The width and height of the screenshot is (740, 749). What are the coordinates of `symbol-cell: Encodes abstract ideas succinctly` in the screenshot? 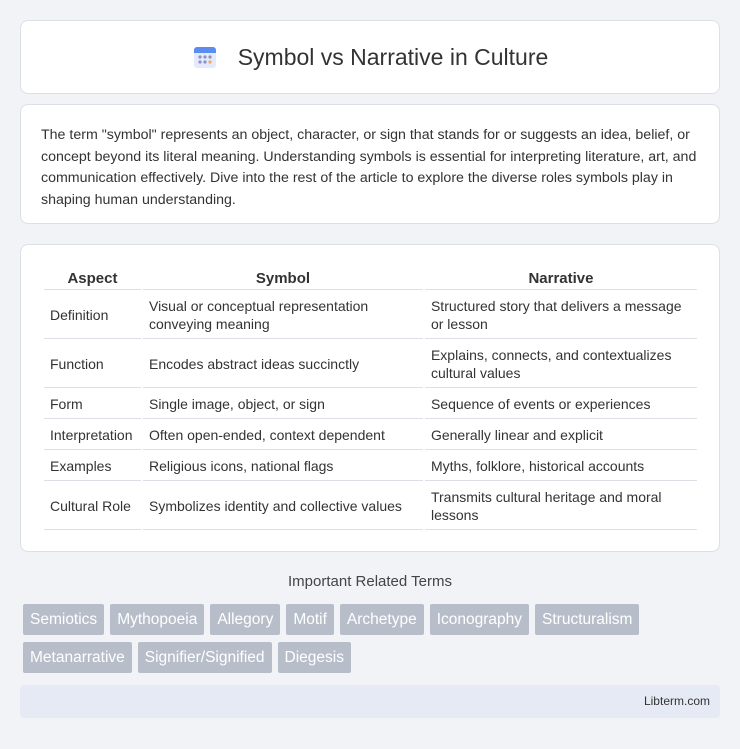 It's located at (282, 364).